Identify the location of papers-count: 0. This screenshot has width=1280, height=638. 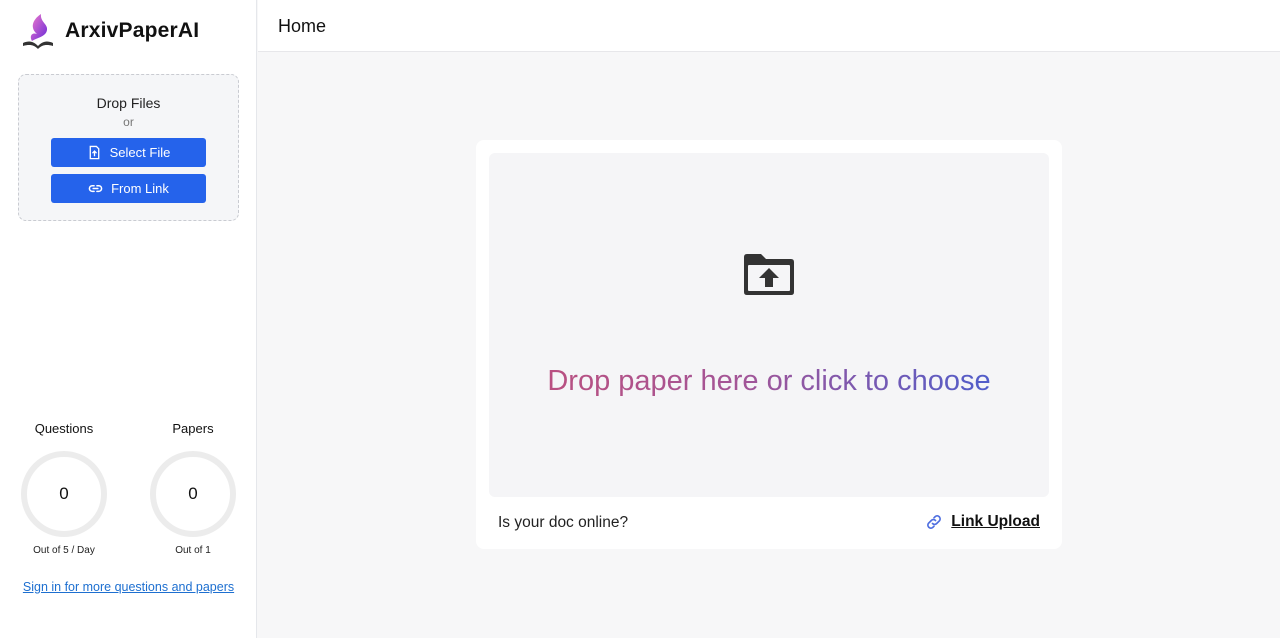
(193, 493).